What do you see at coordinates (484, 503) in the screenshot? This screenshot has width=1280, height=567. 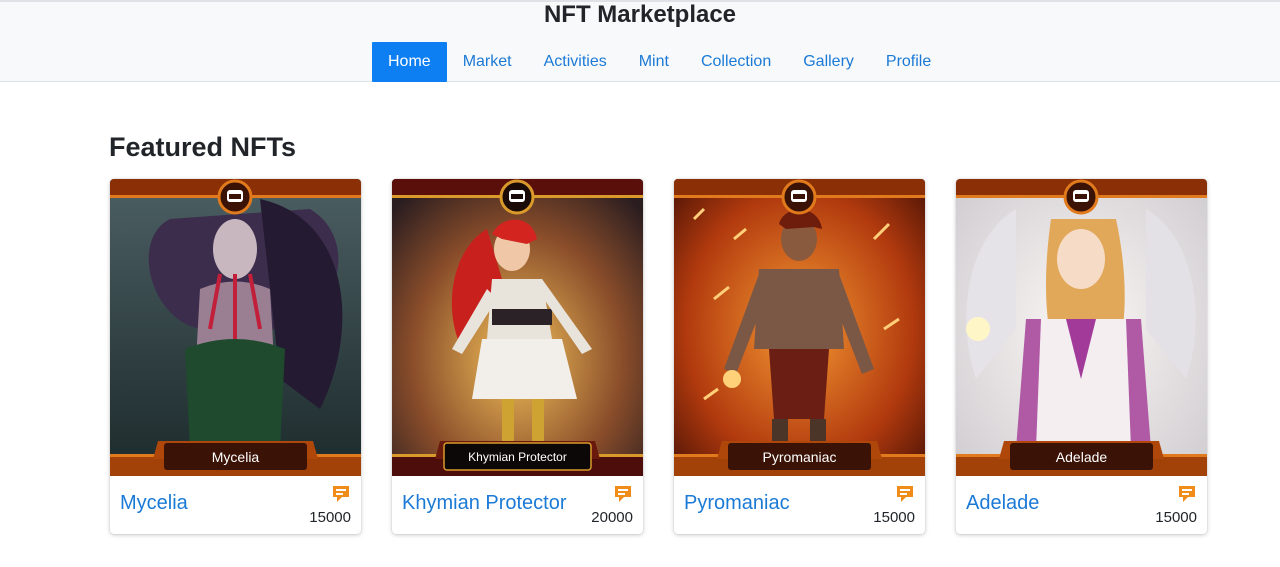 I see `card-title-link: Khymian Protector` at bounding box center [484, 503].